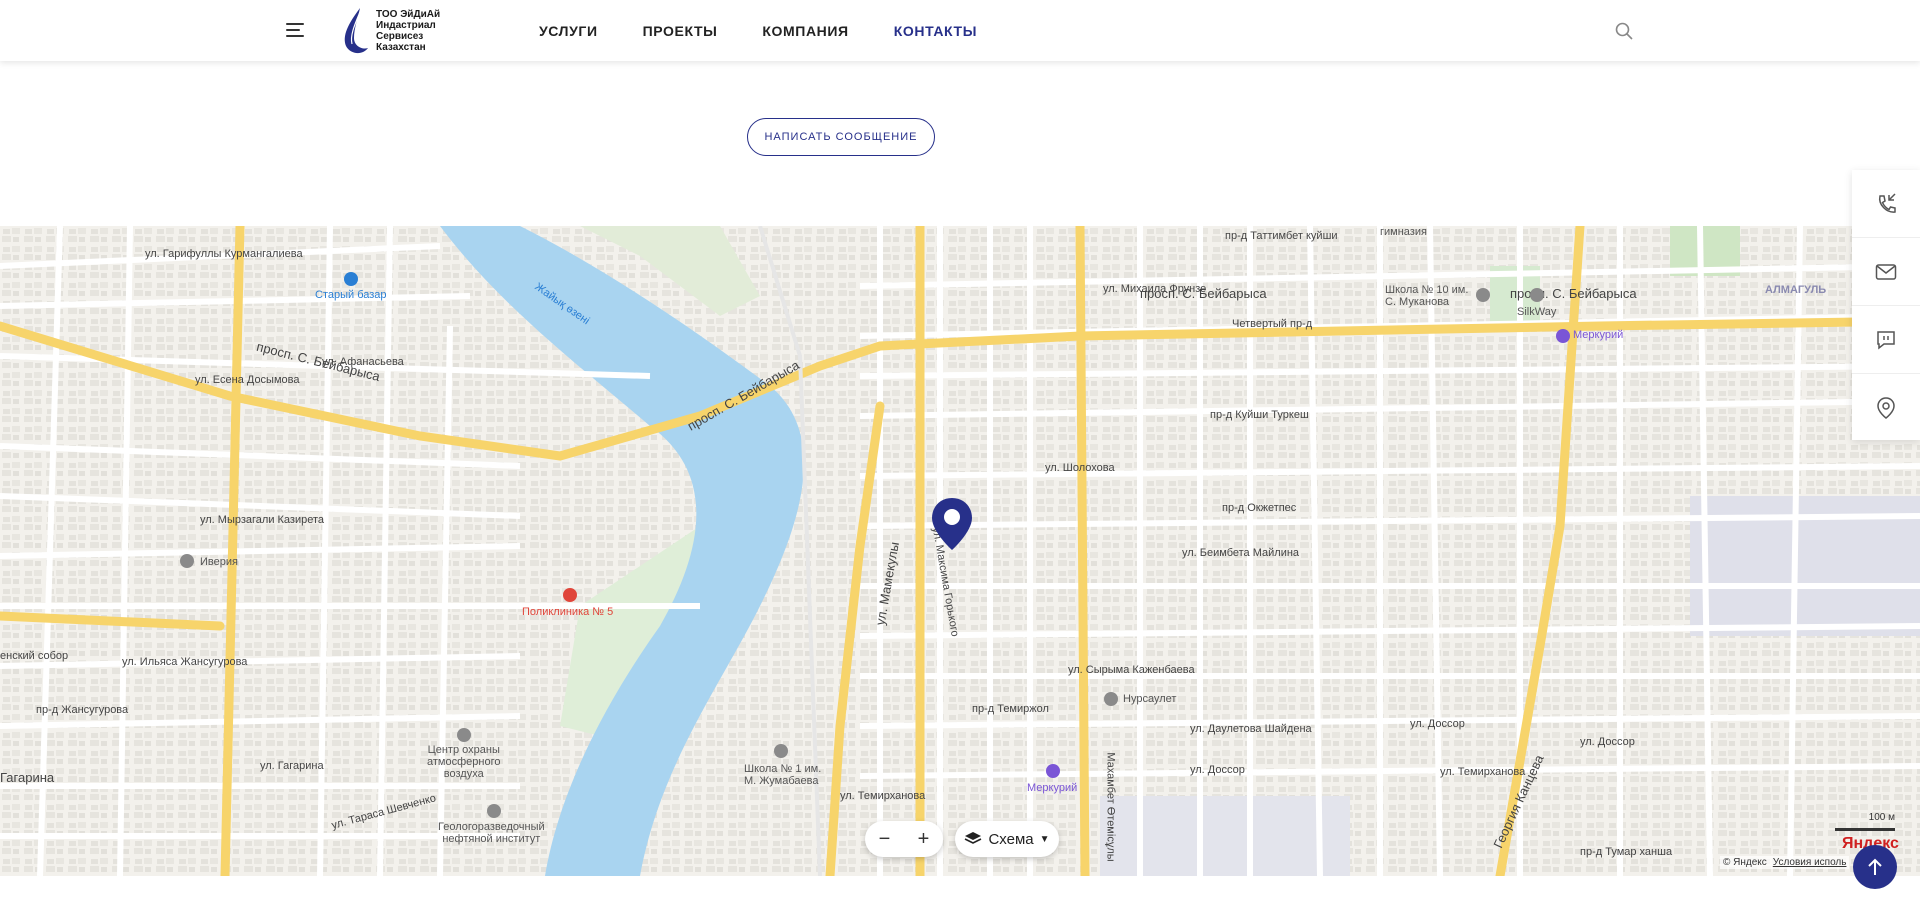 This screenshot has height=912, width=1920. I want to click on church-icon, so click(187, 561).